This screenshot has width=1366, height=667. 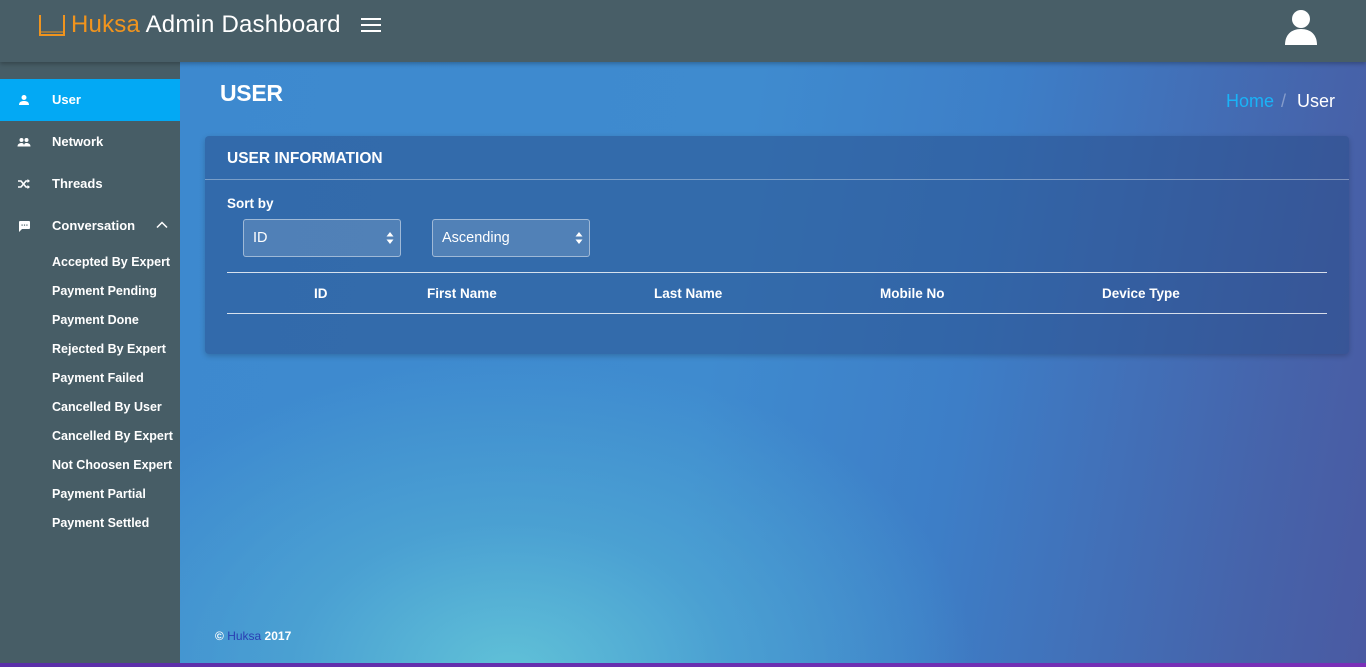 I want to click on column-header-mobile-no: Mobile No, so click(x=912, y=293).